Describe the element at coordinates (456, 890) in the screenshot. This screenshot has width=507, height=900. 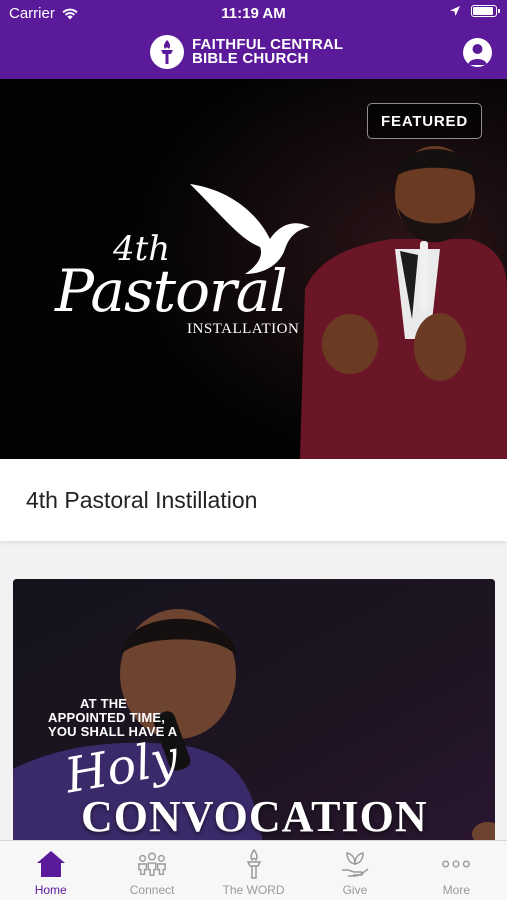
I see `tab-more-label: More` at that location.